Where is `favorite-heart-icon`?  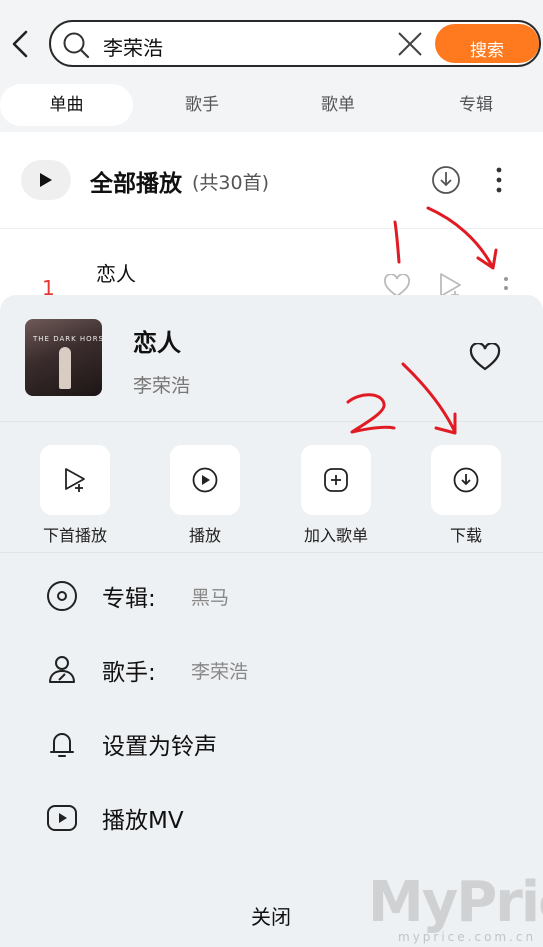 favorite-heart-icon is located at coordinates (485, 357).